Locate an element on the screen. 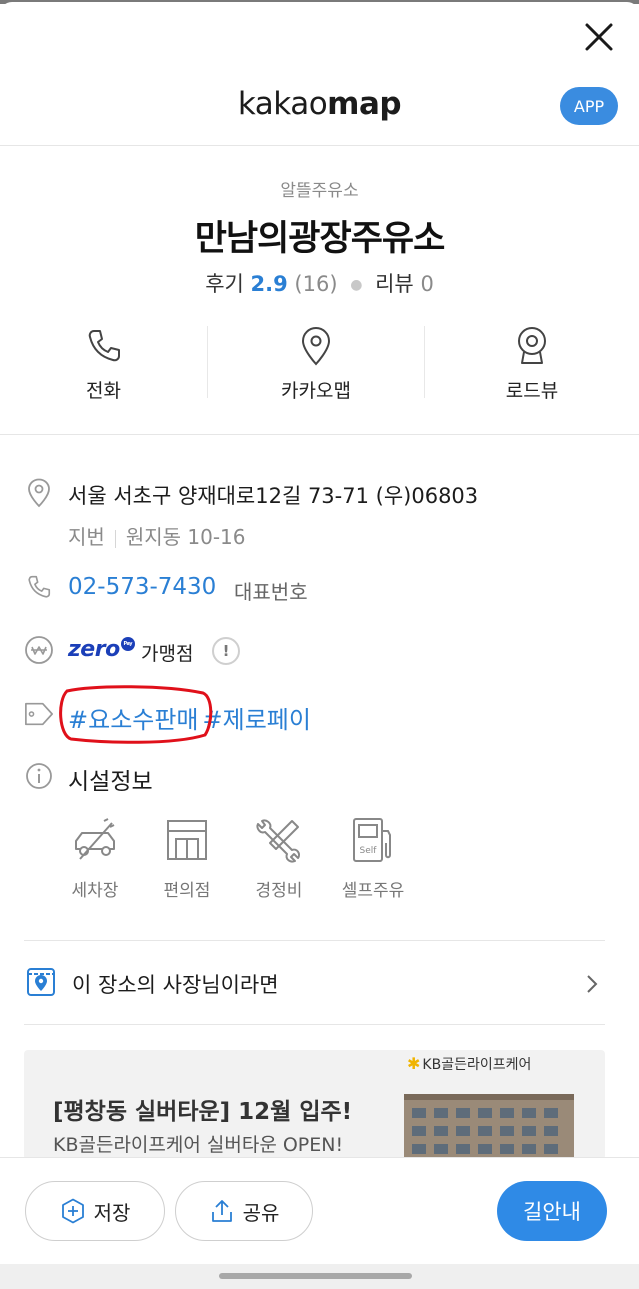 The image size is (639, 1289). banner-title: [평창동 실버타운] 12월 입주! is located at coordinates (203, 1112).